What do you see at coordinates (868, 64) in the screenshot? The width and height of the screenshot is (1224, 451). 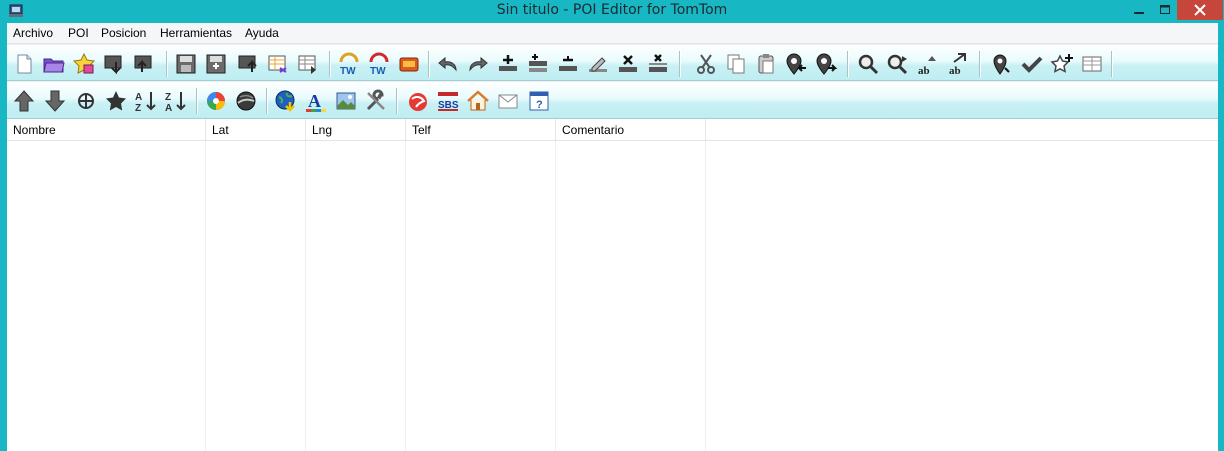 I see `search-icon` at bounding box center [868, 64].